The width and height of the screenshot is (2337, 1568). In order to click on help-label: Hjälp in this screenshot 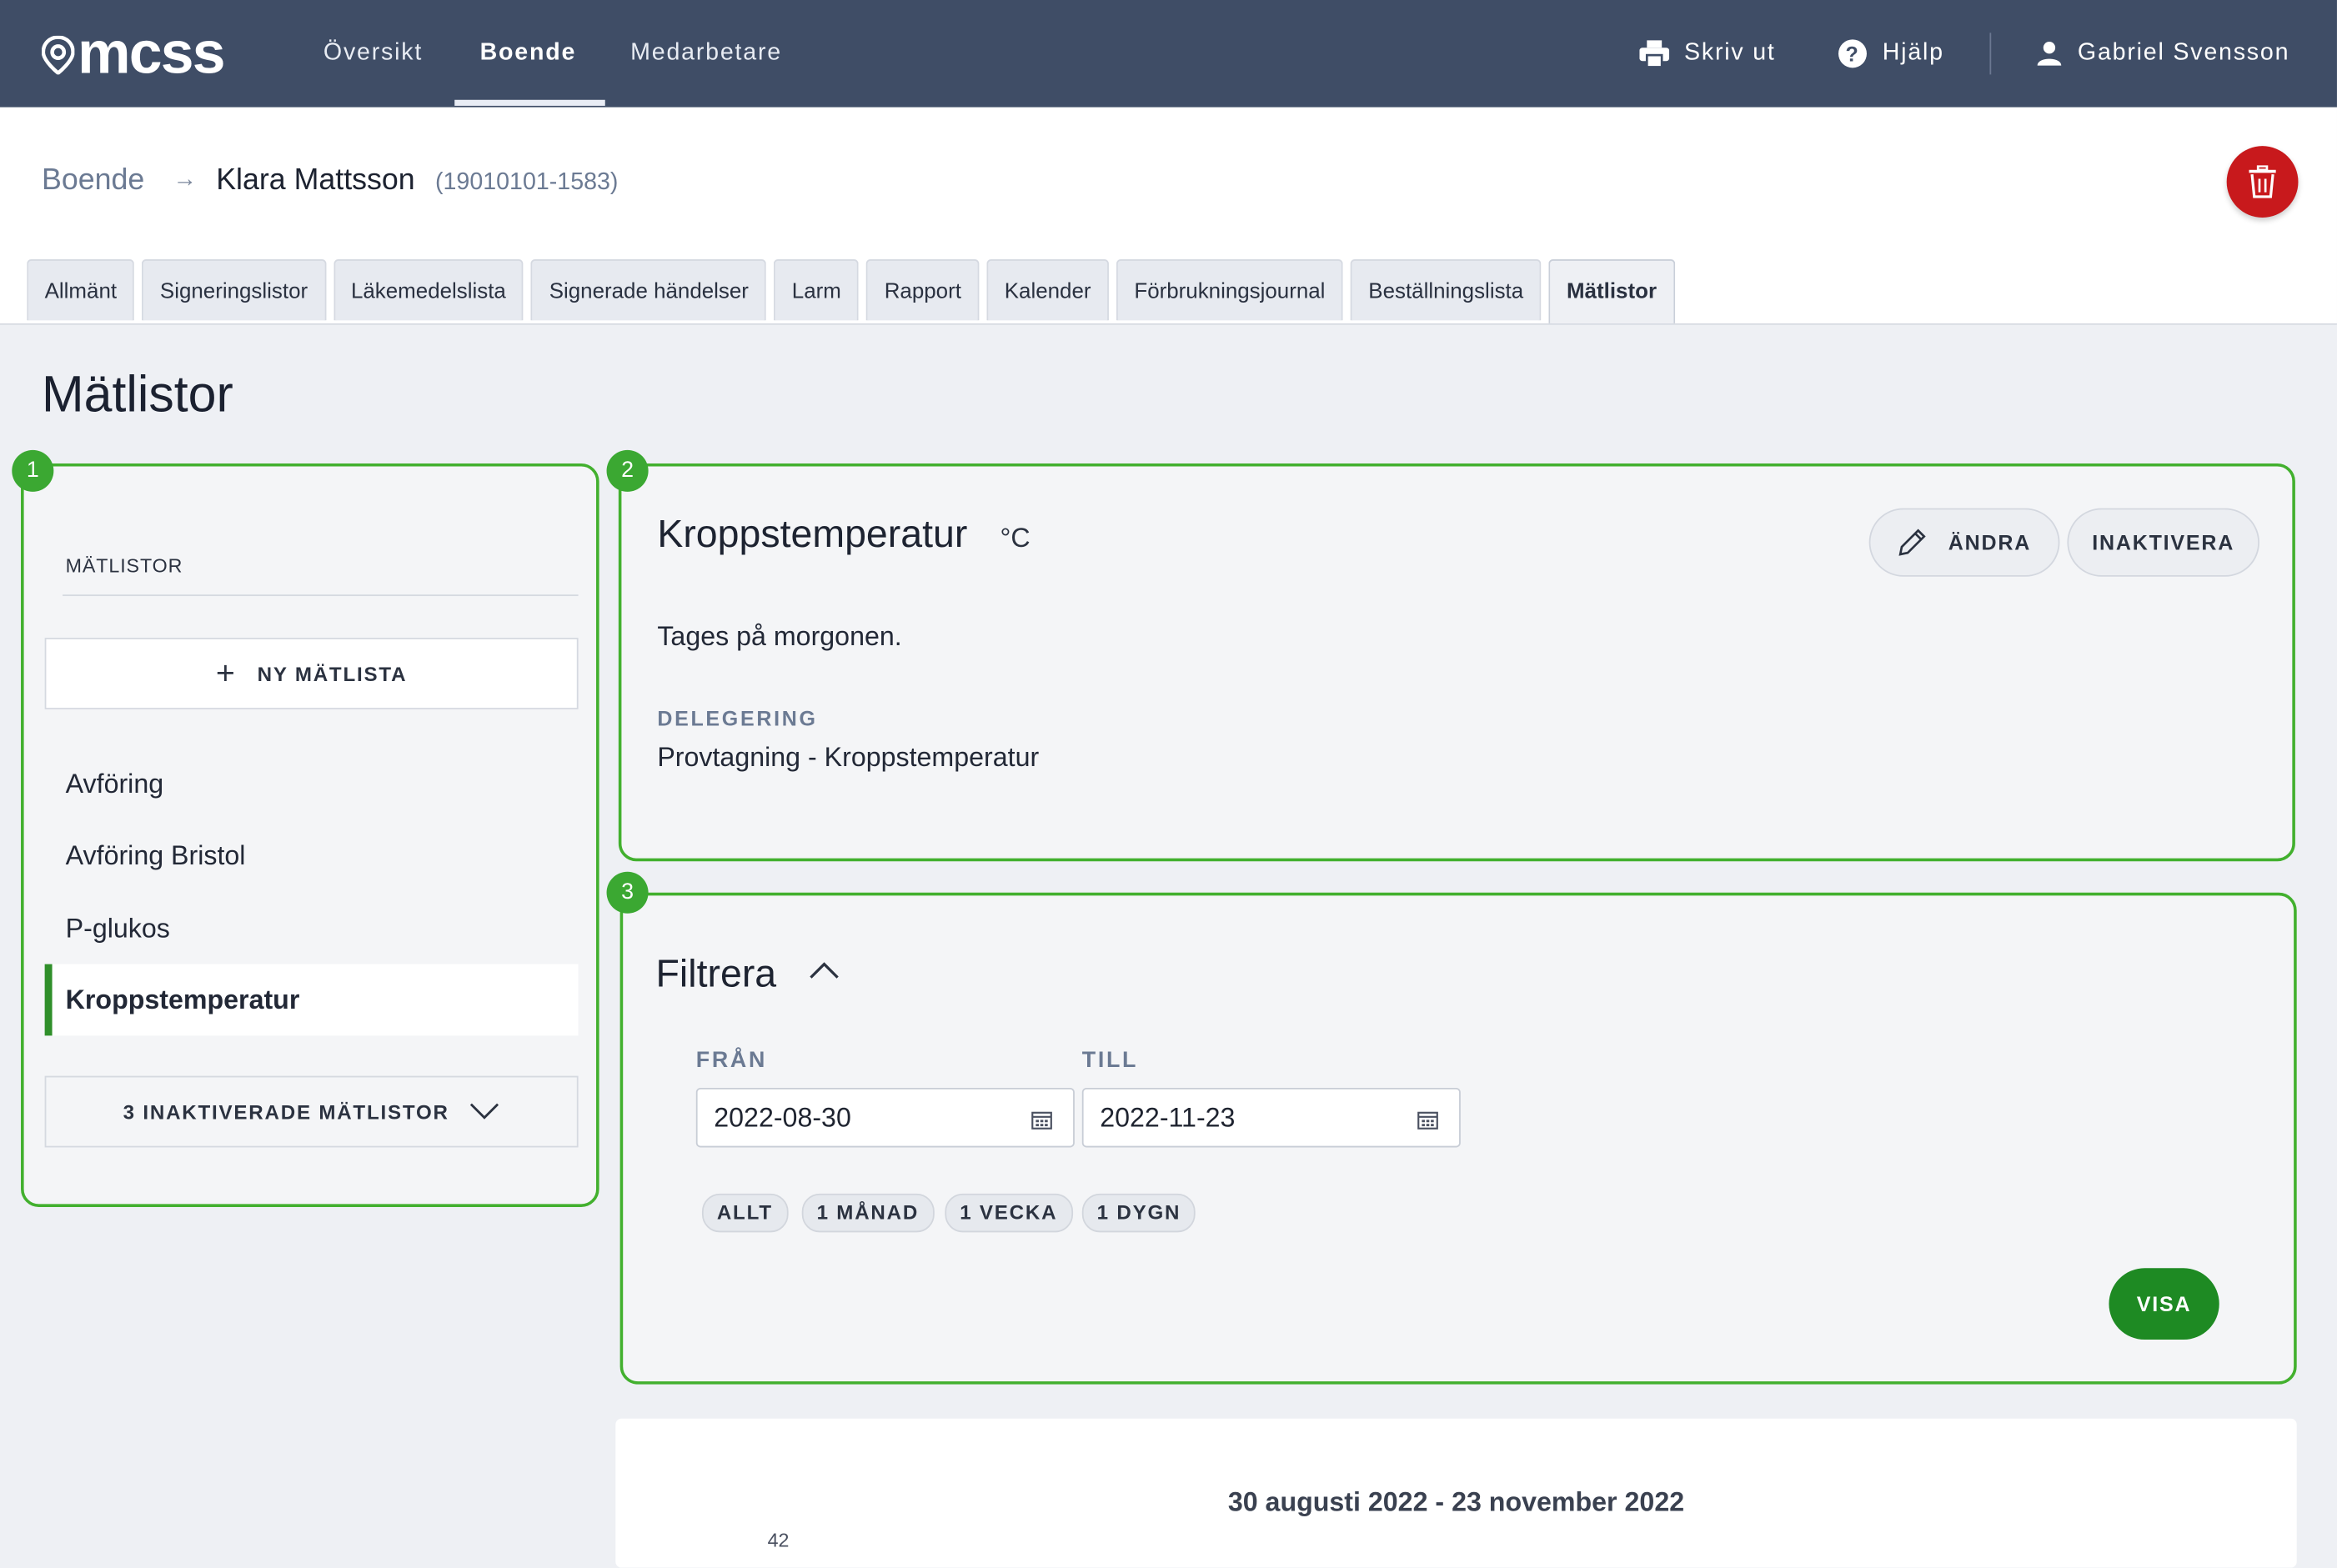, I will do `click(1913, 53)`.